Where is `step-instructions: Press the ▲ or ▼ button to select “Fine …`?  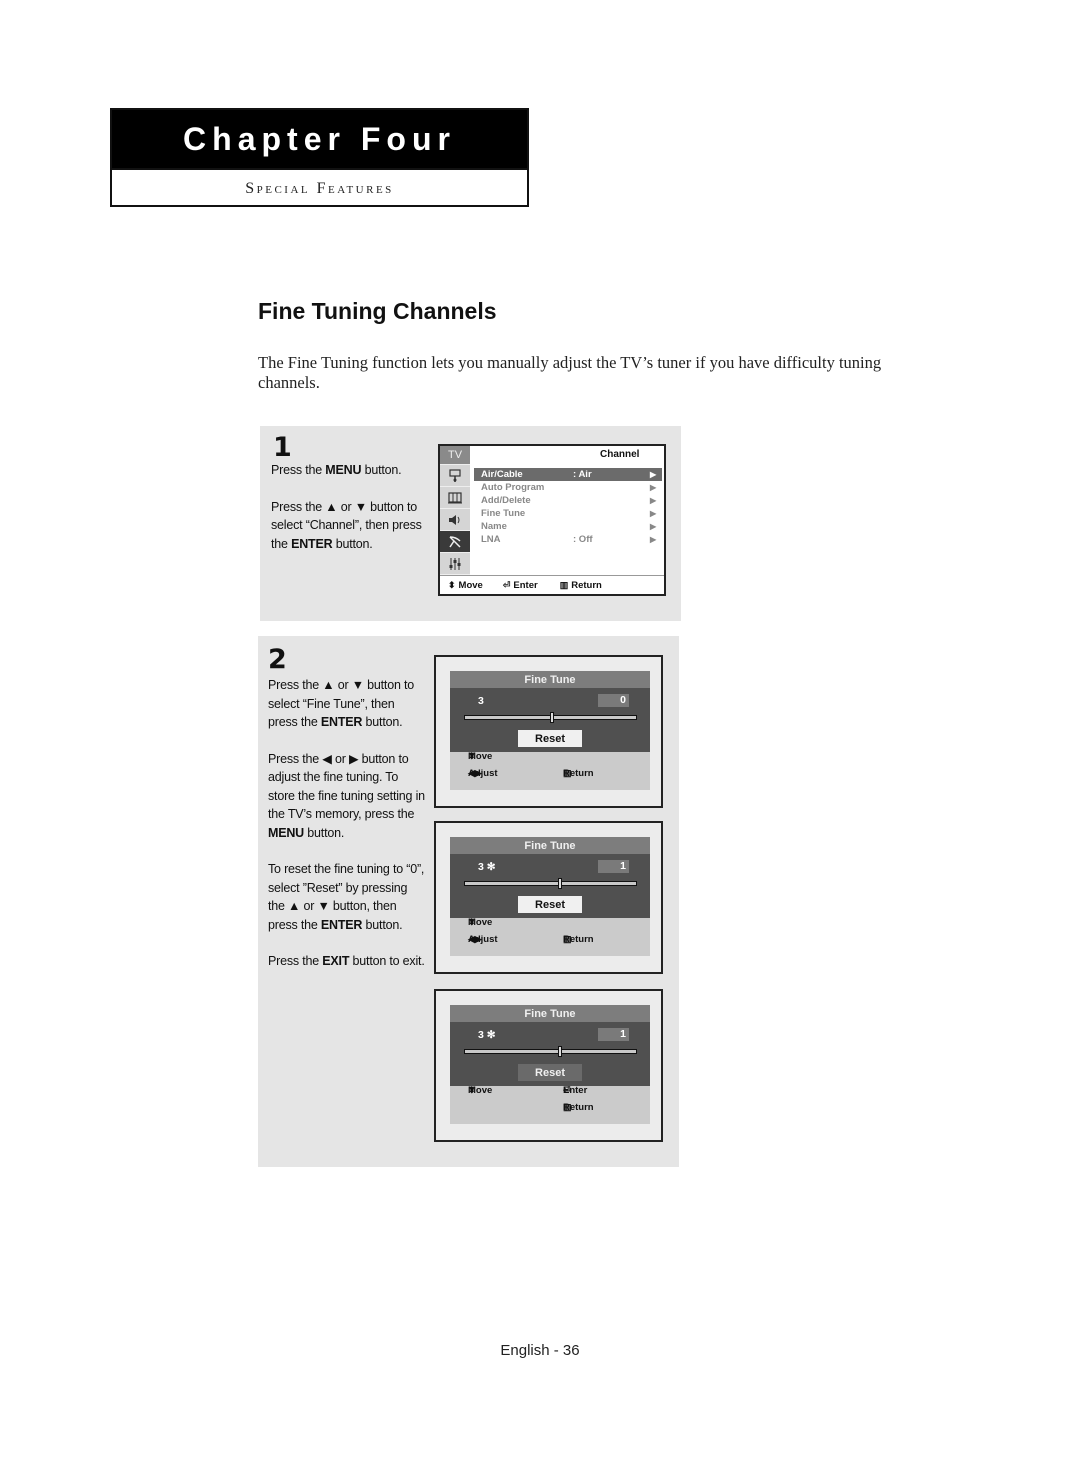
step-instructions: Press the ▲ or ▼ button to select “Fine … is located at coordinates (347, 832).